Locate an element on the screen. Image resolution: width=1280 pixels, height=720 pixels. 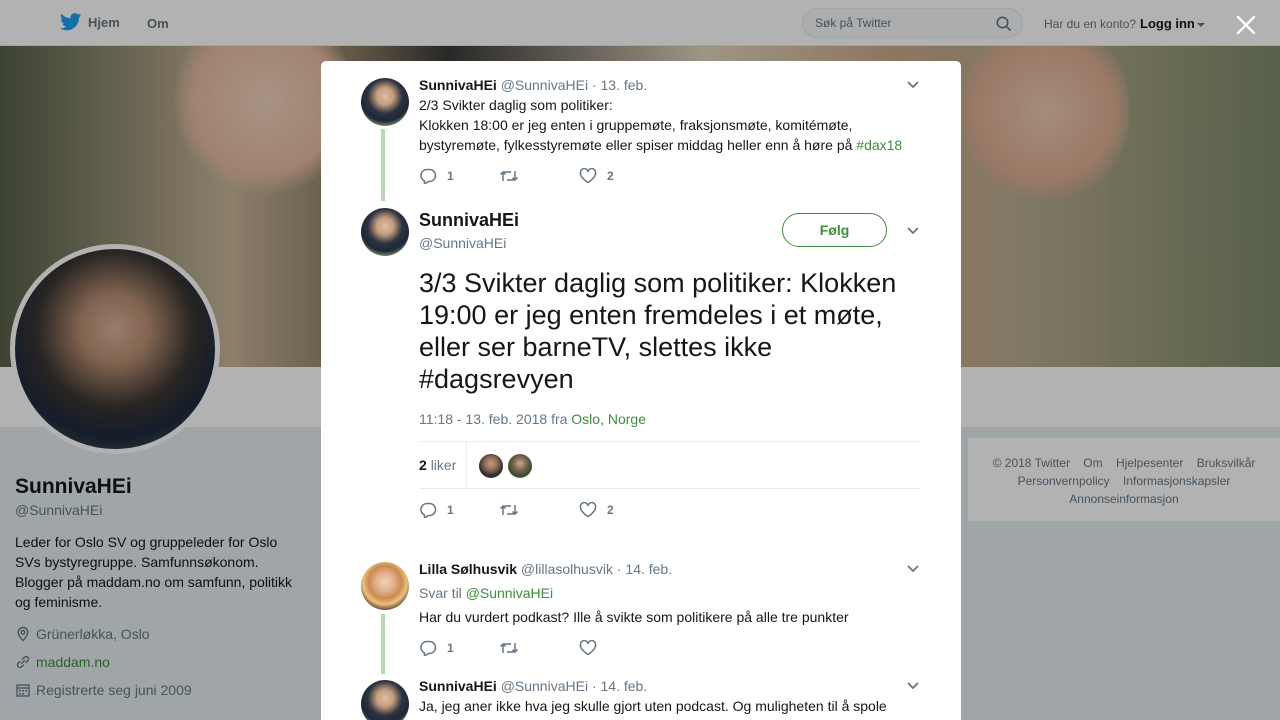
timestamp-text: 11:18 - 13. feb. 2018 fra is located at coordinates (493, 419).